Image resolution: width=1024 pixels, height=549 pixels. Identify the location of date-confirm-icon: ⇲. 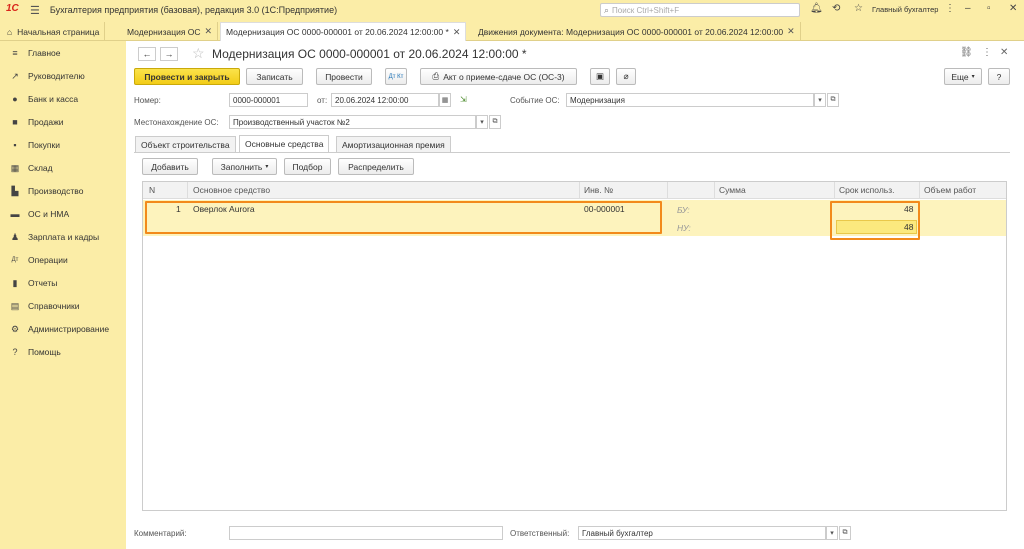
(463, 99).